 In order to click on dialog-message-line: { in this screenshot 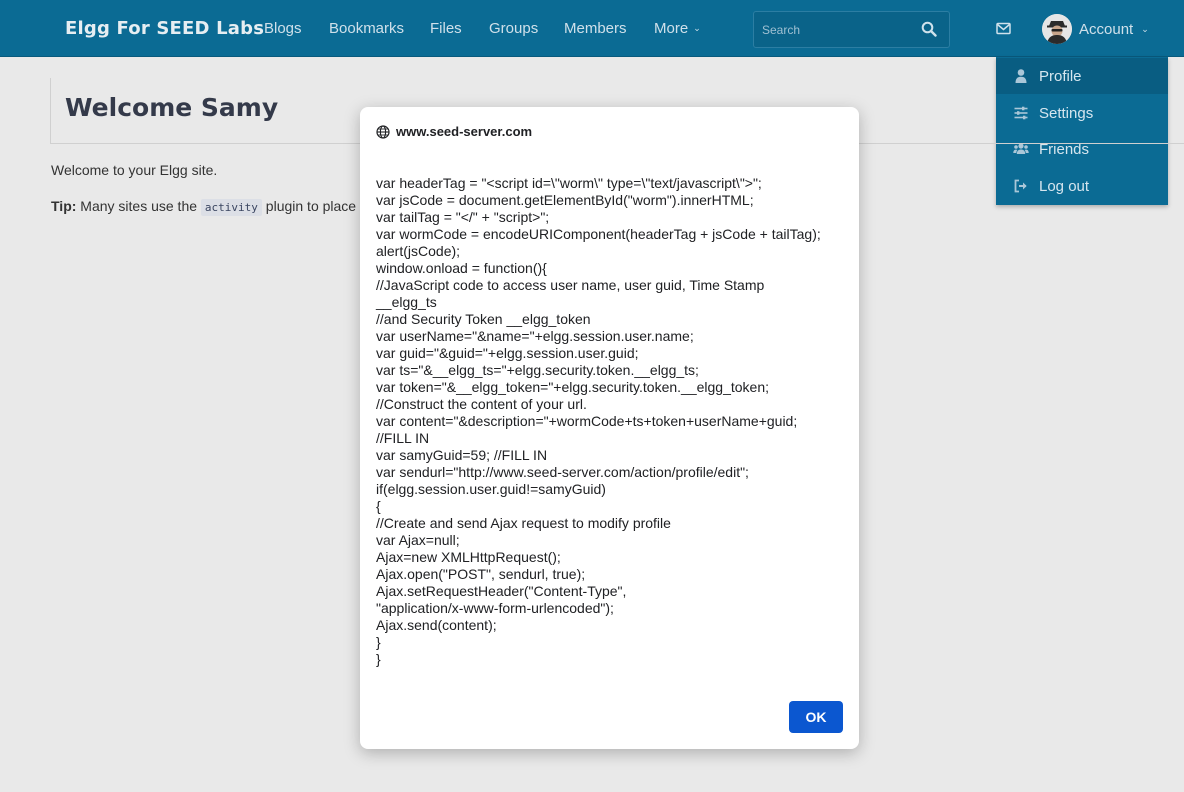, I will do `click(378, 506)`.